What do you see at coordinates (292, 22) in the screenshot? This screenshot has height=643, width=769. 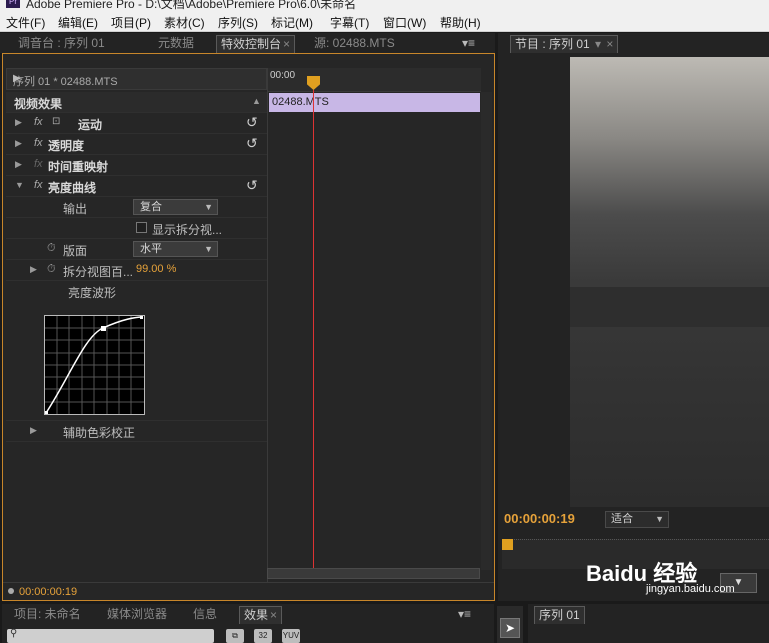 I see `menu-marker: 标记(M)` at bounding box center [292, 22].